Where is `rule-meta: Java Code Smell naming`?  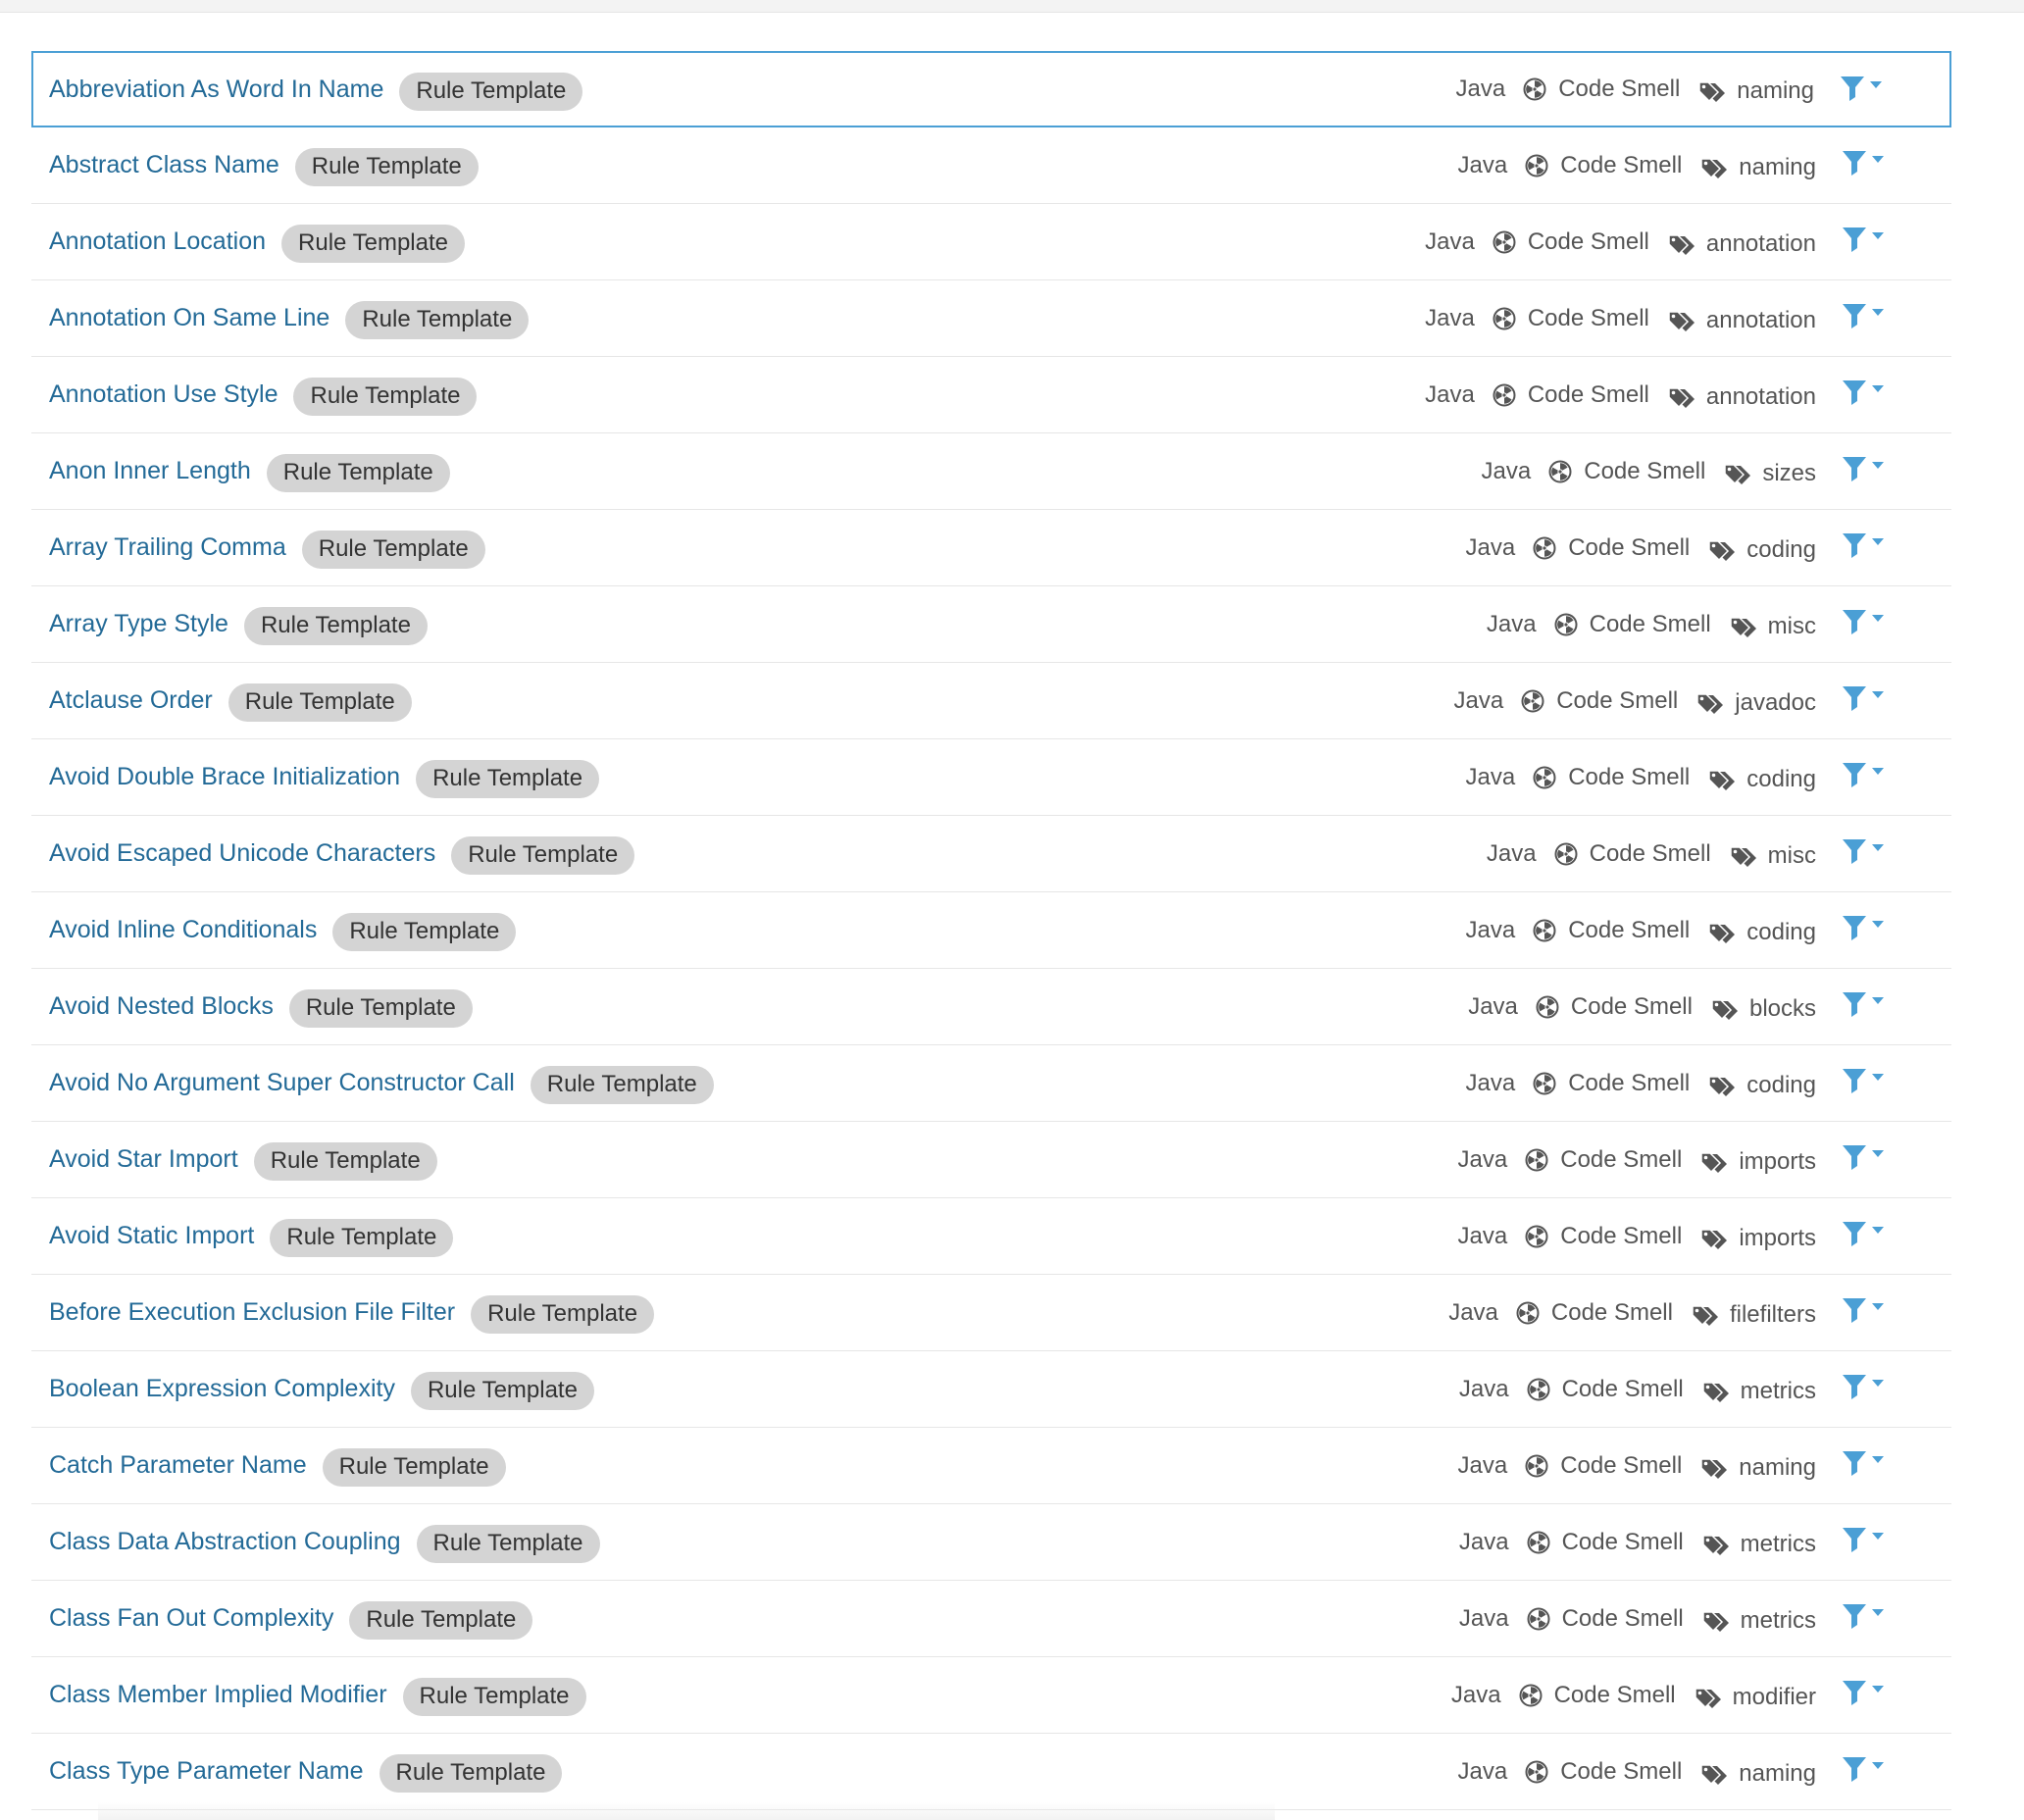 rule-meta: Java Code Smell naming is located at coordinates (1637, 1772).